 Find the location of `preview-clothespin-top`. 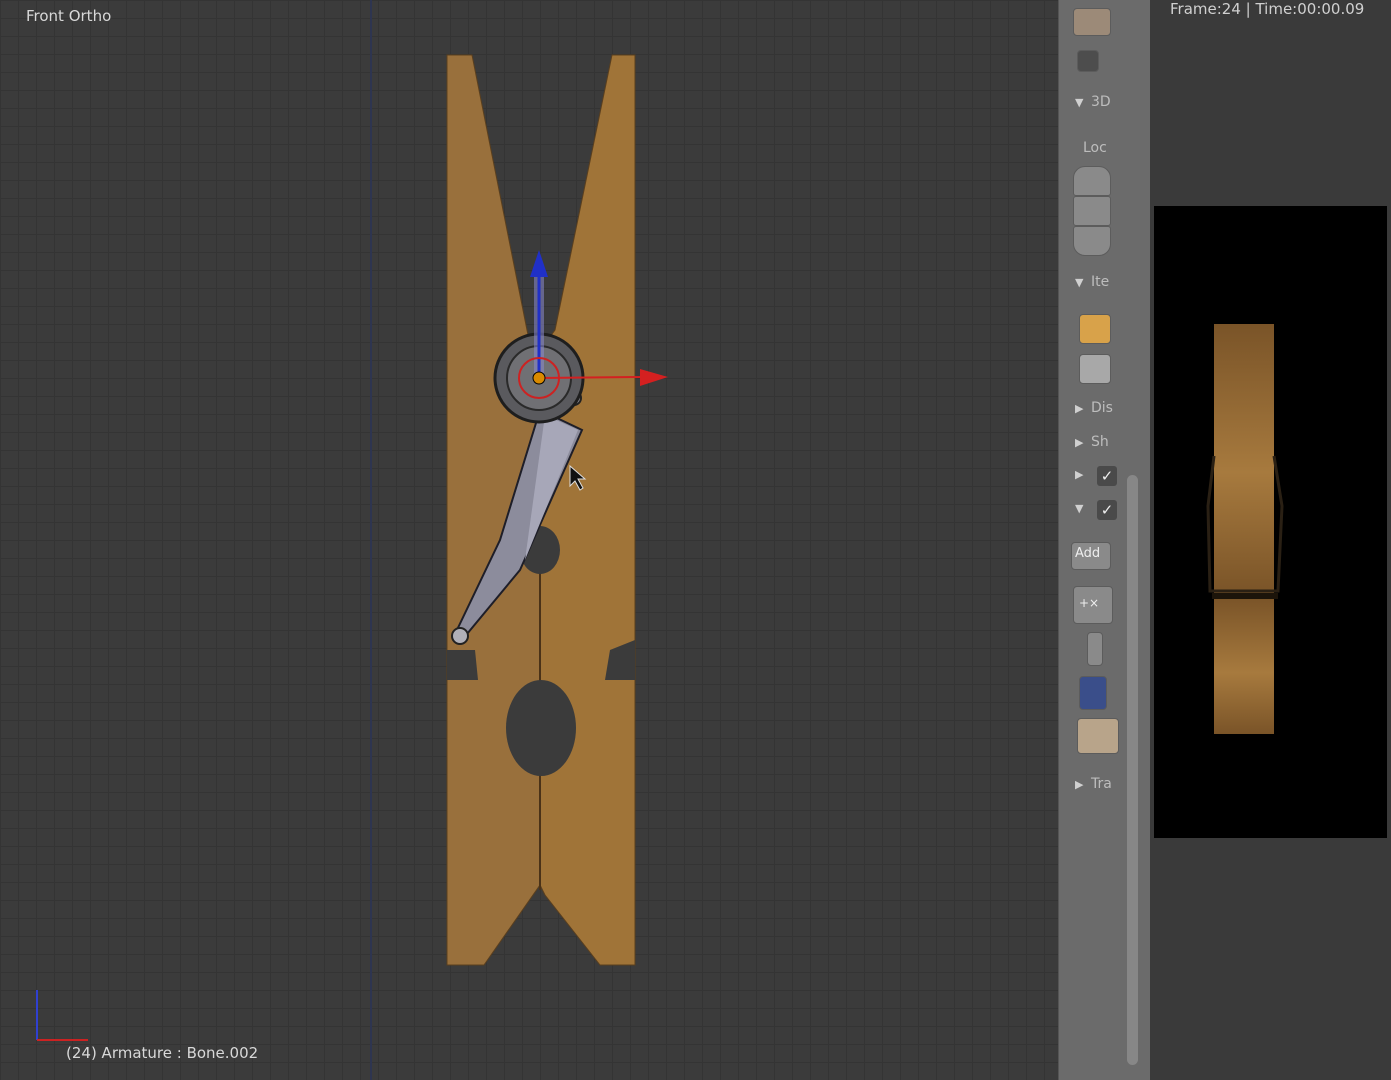

preview-clothespin-top is located at coordinates (1244, 459).